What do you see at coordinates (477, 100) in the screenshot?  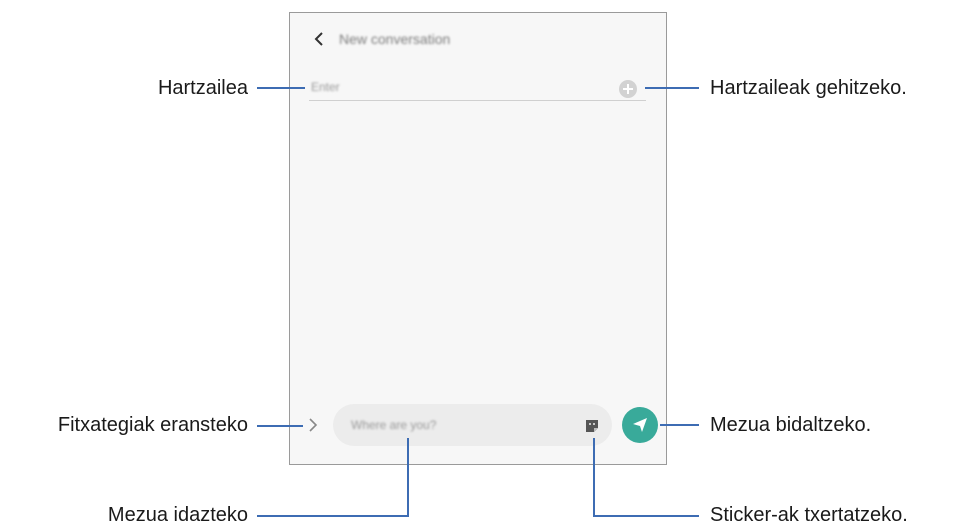 I see `recipient-underline` at bounding box center [477, 100].